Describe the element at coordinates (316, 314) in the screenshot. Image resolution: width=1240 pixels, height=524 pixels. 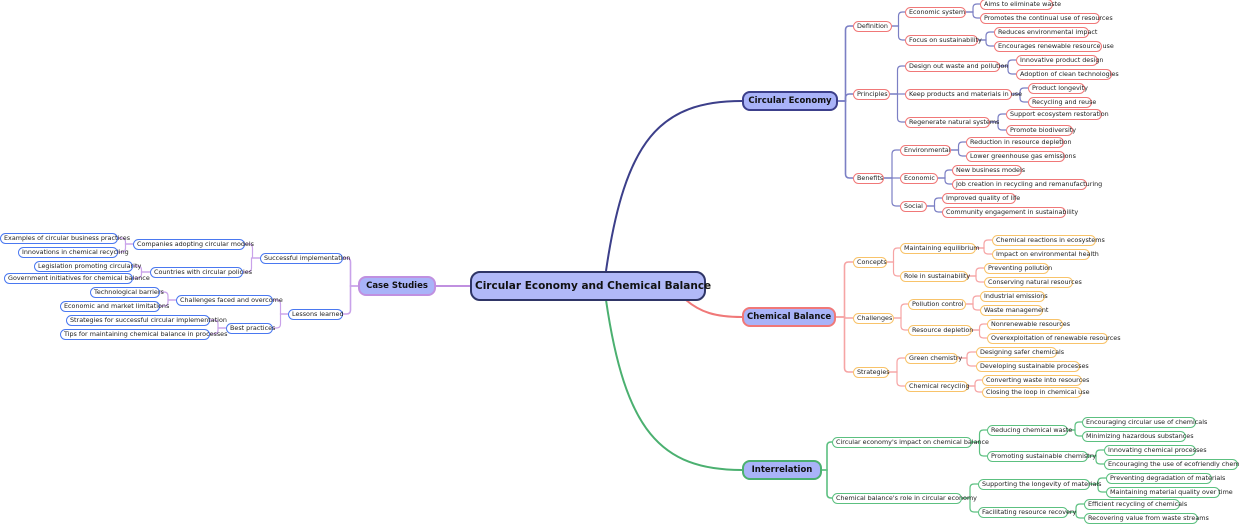
I see `topic-lessons-learned: Lessons learned` at that location.